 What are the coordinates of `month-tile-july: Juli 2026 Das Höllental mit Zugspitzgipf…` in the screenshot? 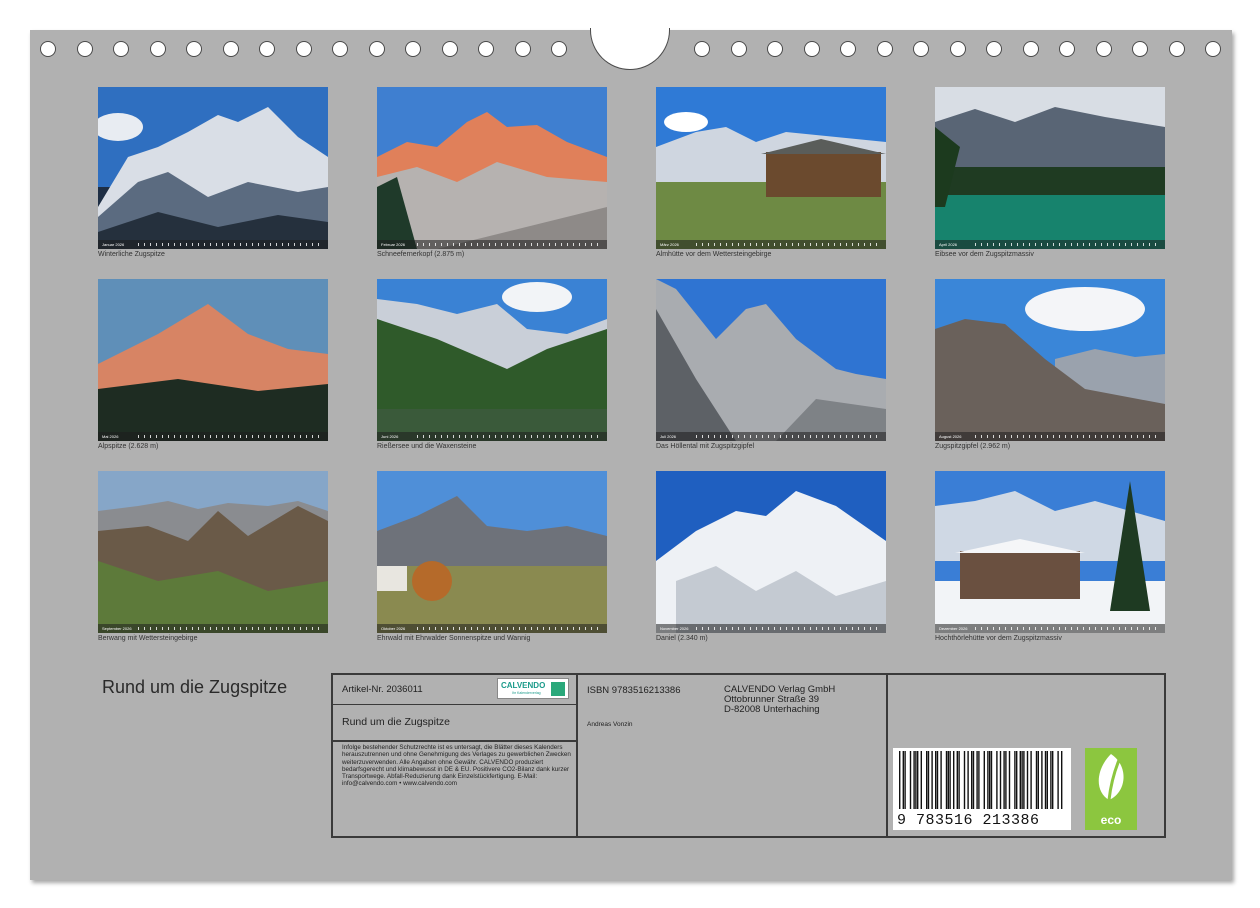 It's located at (771, 364).